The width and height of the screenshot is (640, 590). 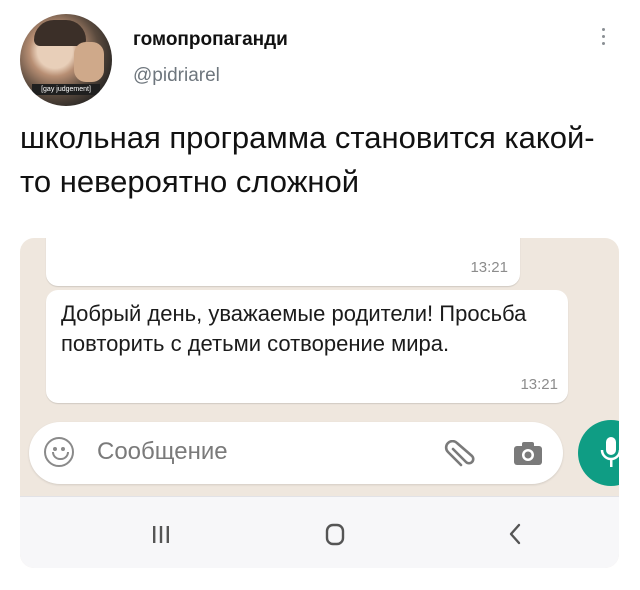 What do you see at coordinates (66, 60) in the screenshot?
I see `avatar: [gay judgement]` at bounding box center [66, 60].